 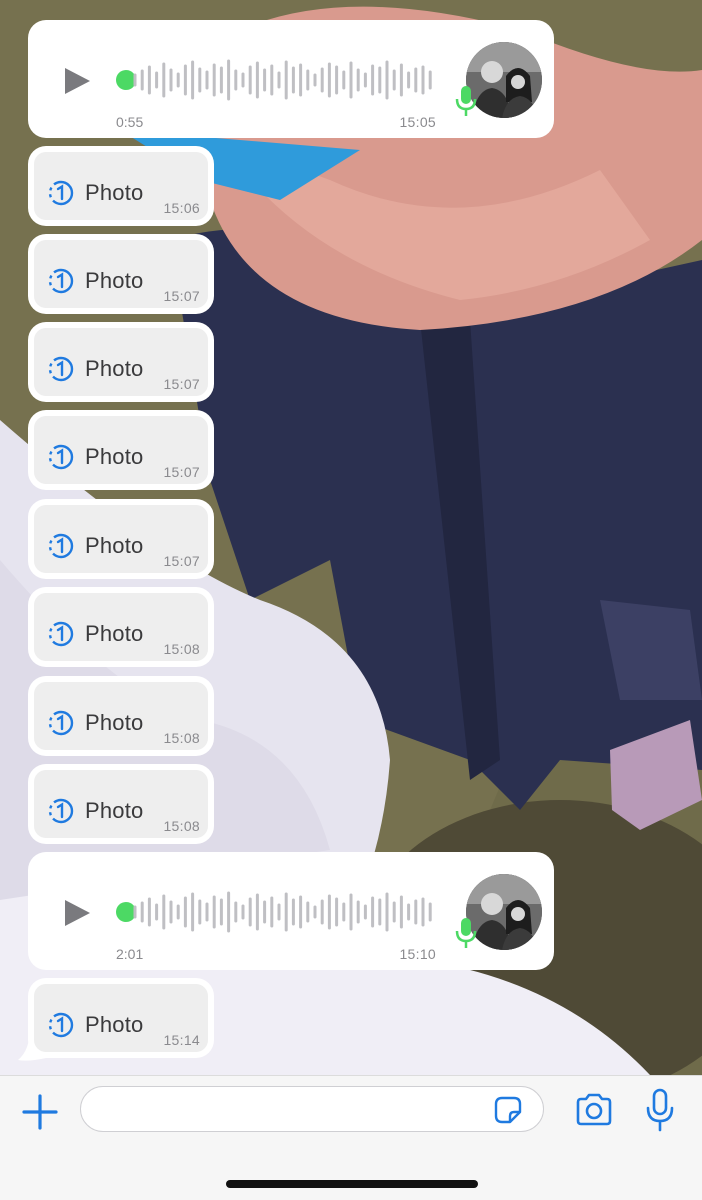 What do you see at coordinates (351, 1137) in the screenshot?
I see `message-input-bar` at bounding box center [351, 1137].